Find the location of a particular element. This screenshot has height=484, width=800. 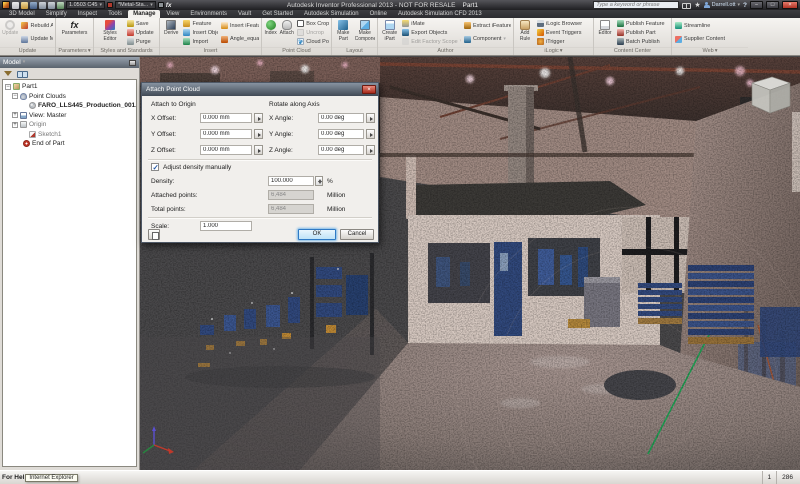

search-input is located at coordinates (636, 5).